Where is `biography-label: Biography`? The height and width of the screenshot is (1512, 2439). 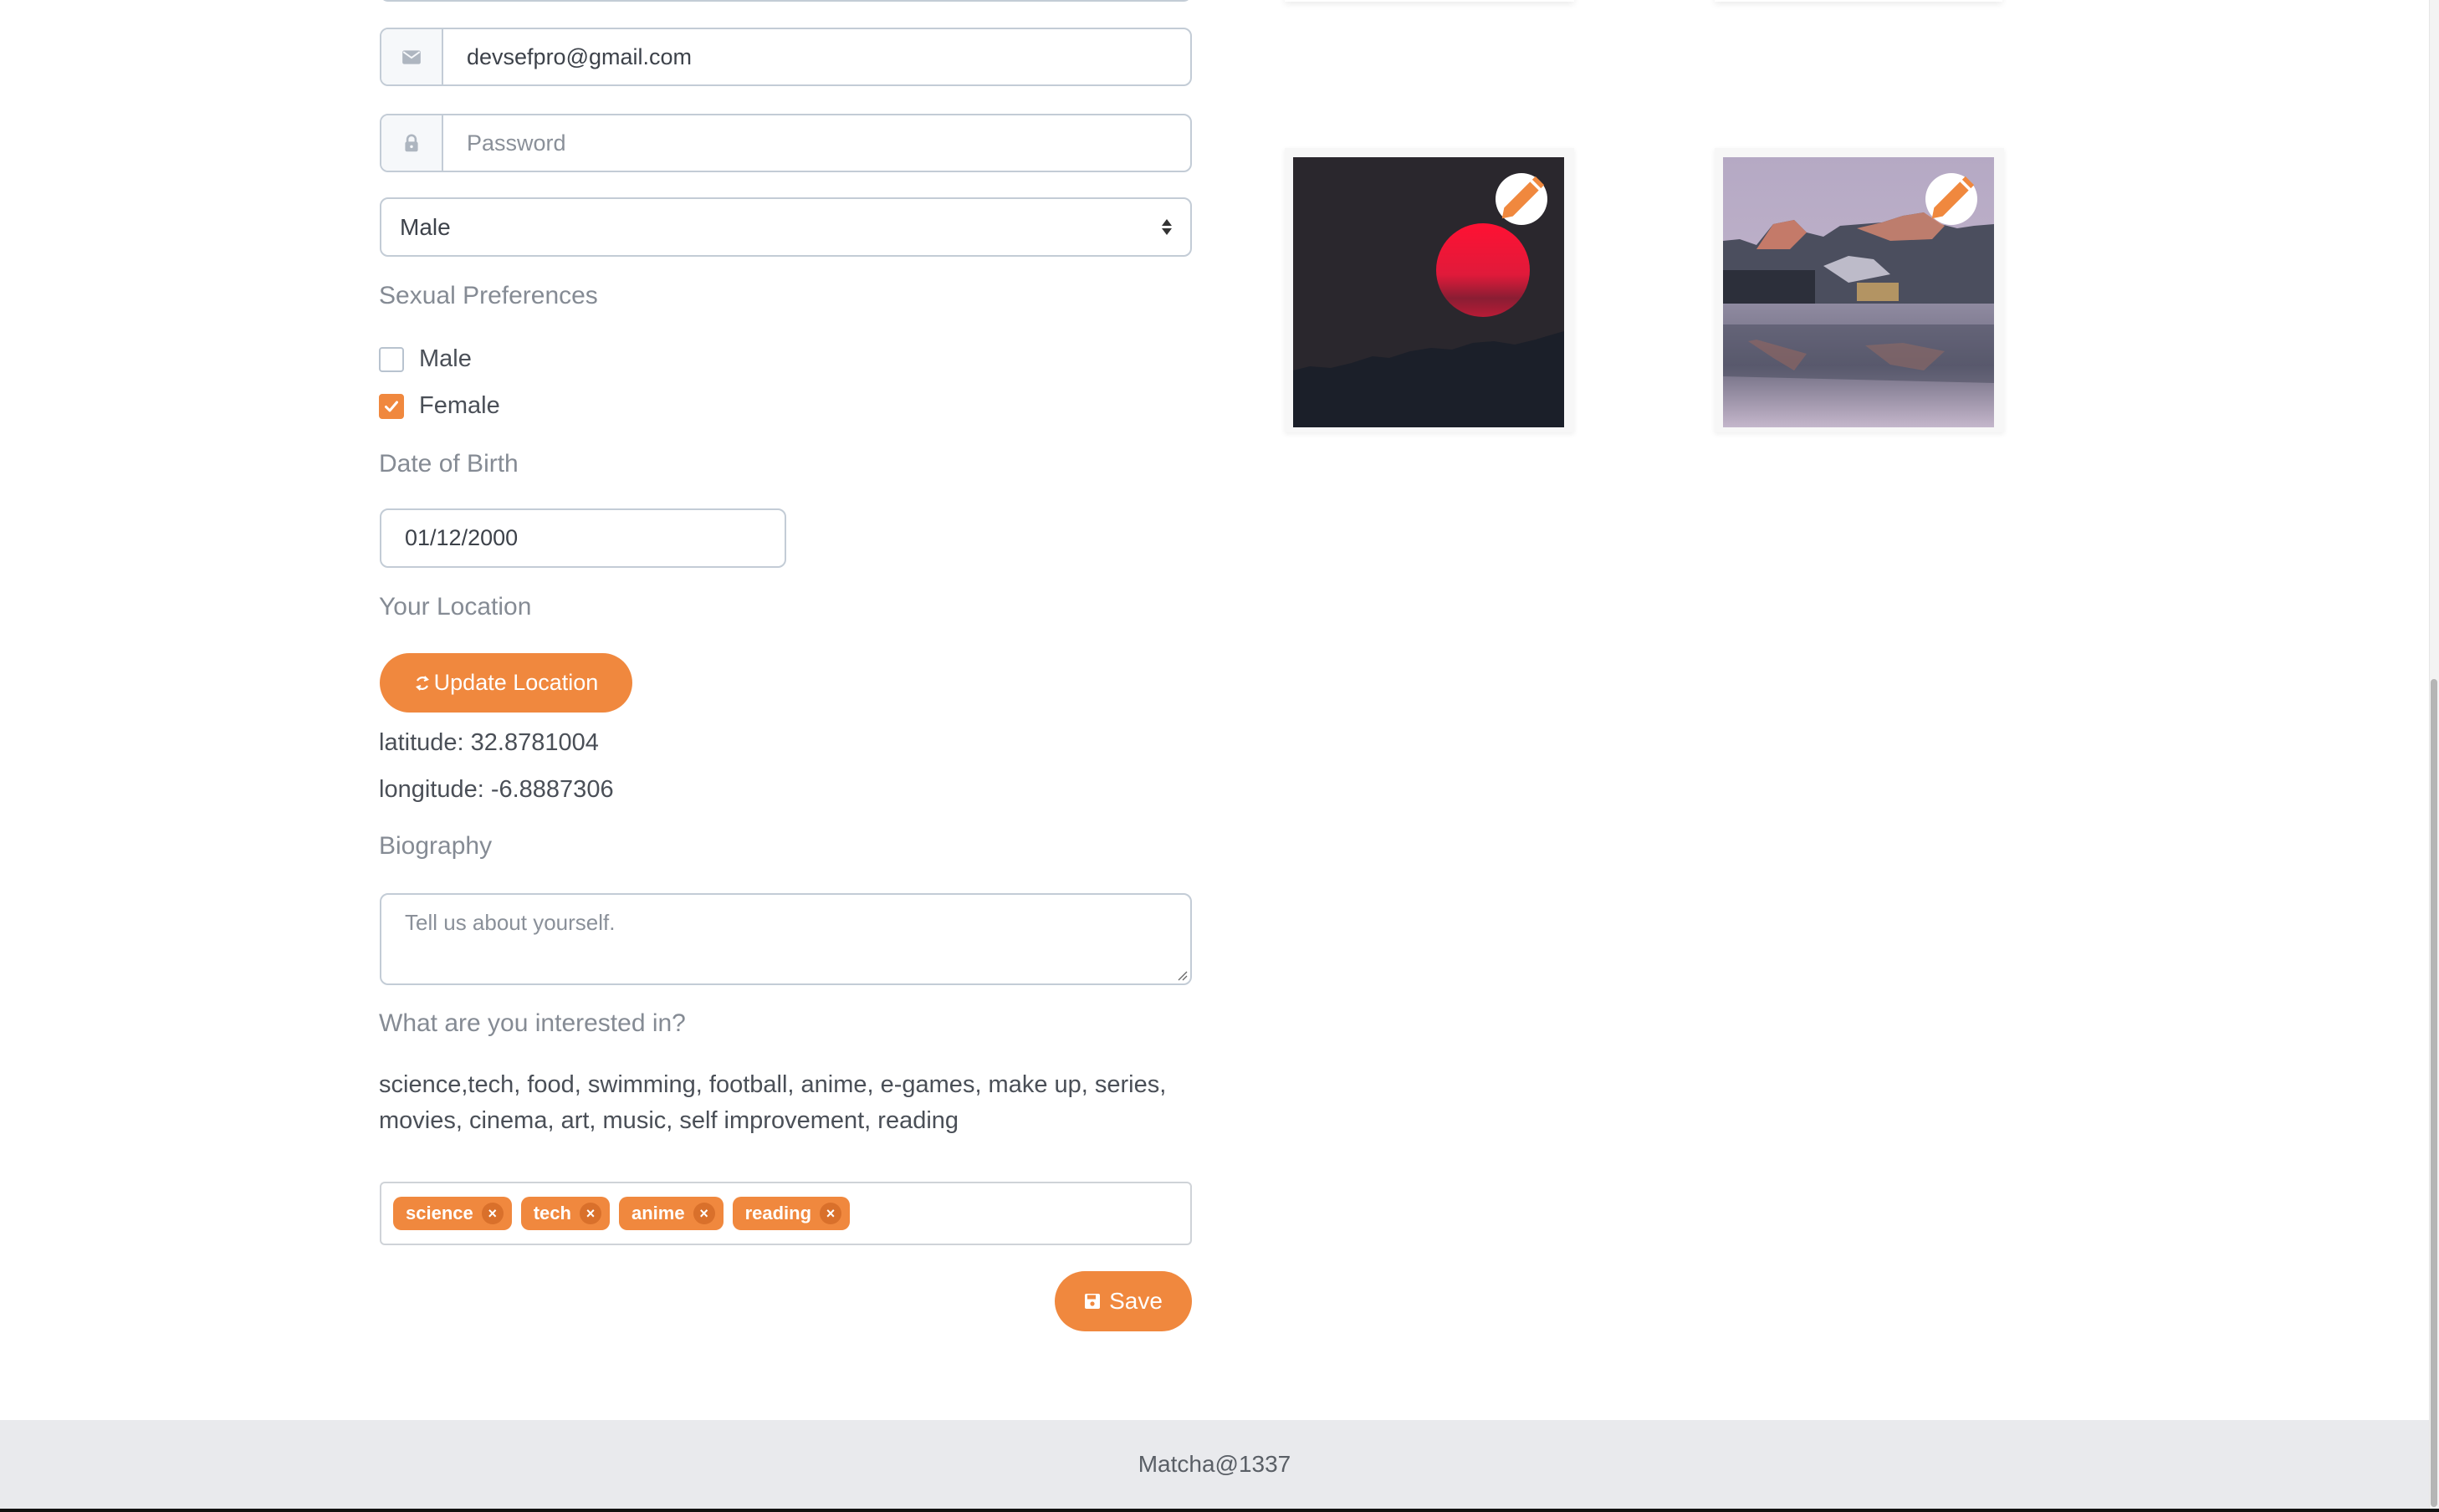 biography-label: Biography is located at coordinates (436, 846).